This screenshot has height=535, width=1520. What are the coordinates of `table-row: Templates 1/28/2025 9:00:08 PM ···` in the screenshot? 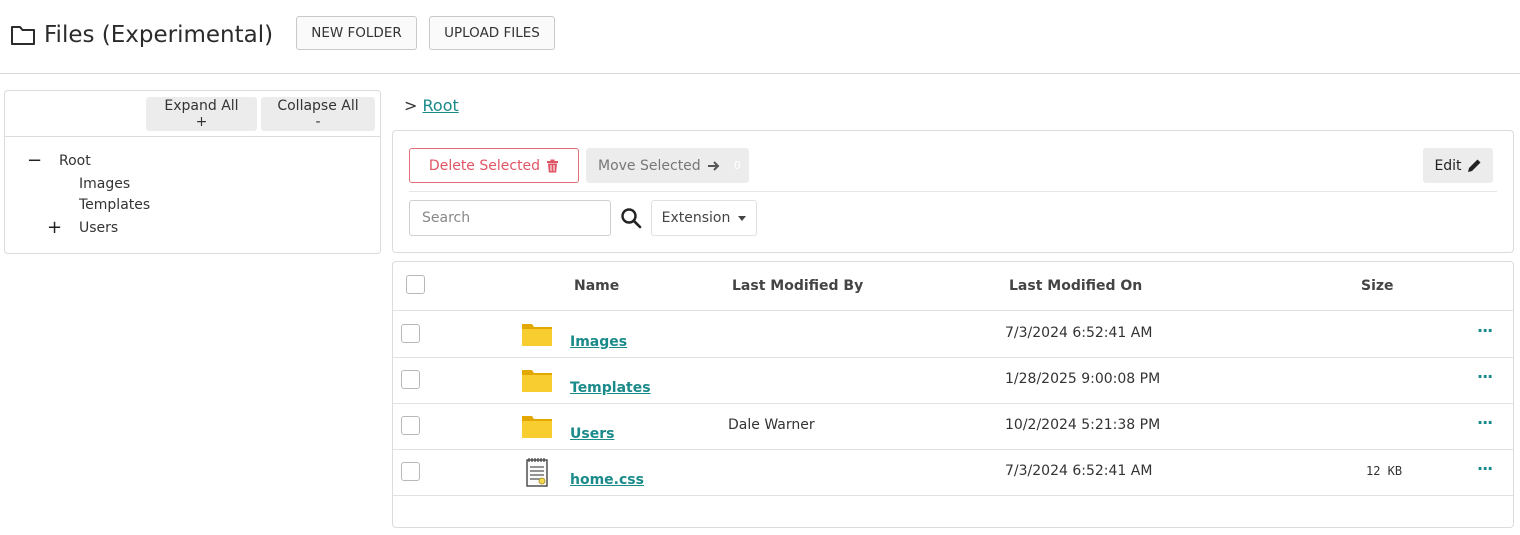 It's located at (953, 380).